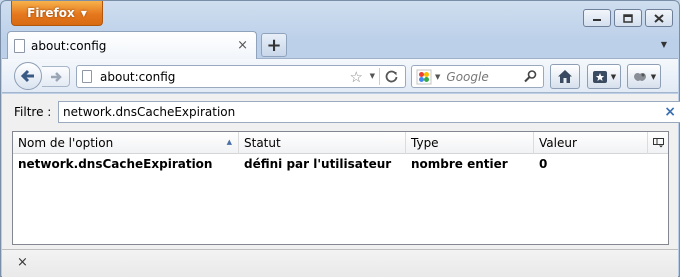 The image size is (680, 277). I want to click on table-header: Nom de l'option ▲ Statut Type Valeur, so click(340, 143).